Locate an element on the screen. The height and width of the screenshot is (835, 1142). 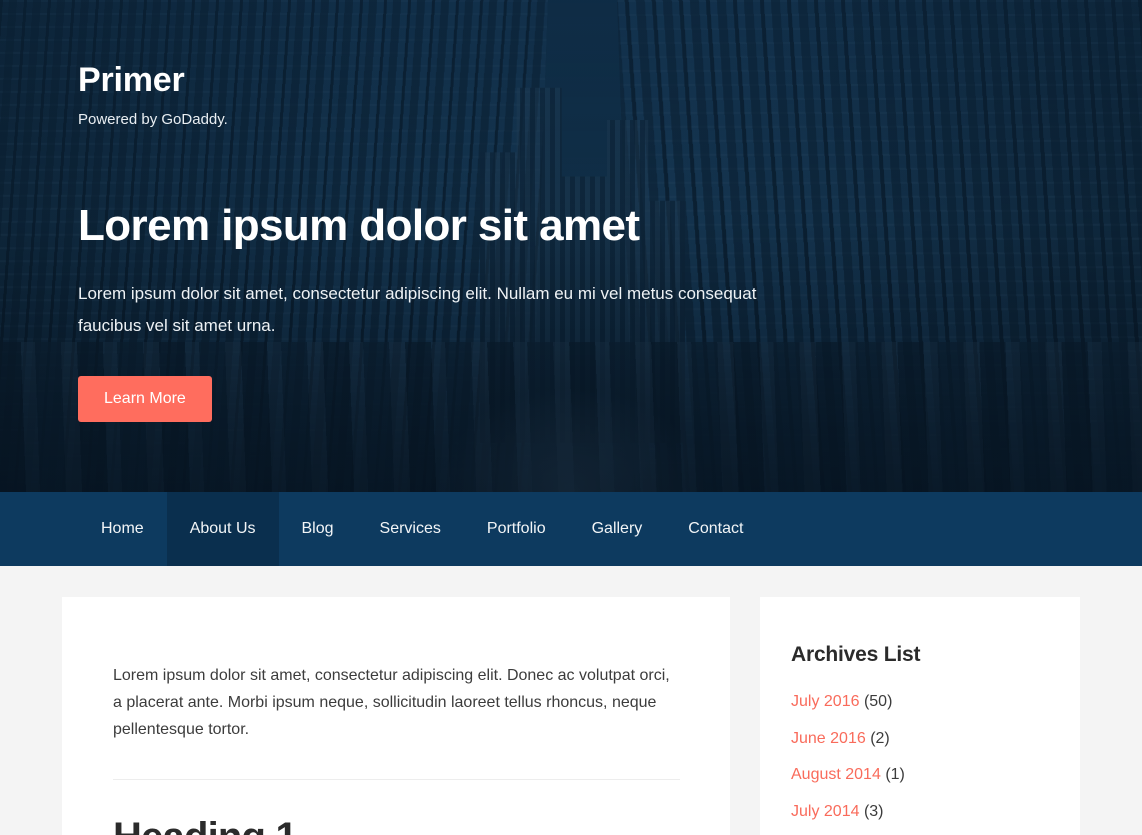
content-divider is located at coordinates (396, 779).